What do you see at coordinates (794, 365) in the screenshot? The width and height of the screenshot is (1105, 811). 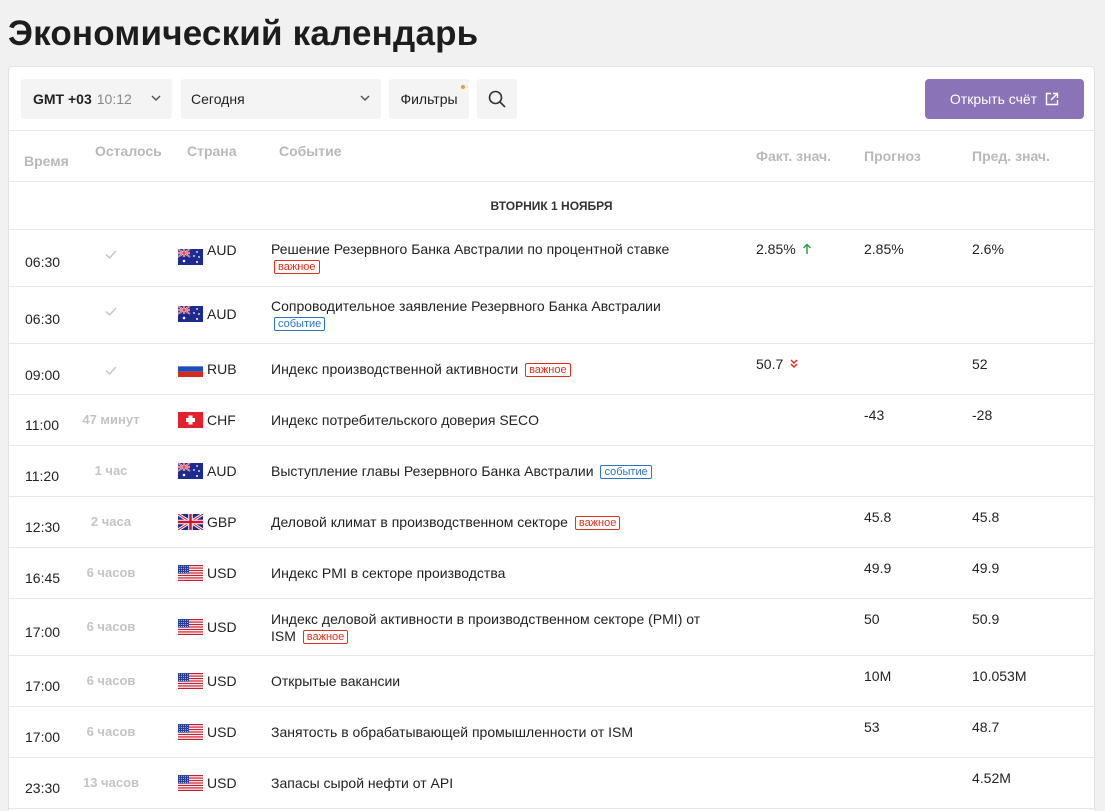 I see `double-chevron-down-icon` at bounding box center [794, 365].